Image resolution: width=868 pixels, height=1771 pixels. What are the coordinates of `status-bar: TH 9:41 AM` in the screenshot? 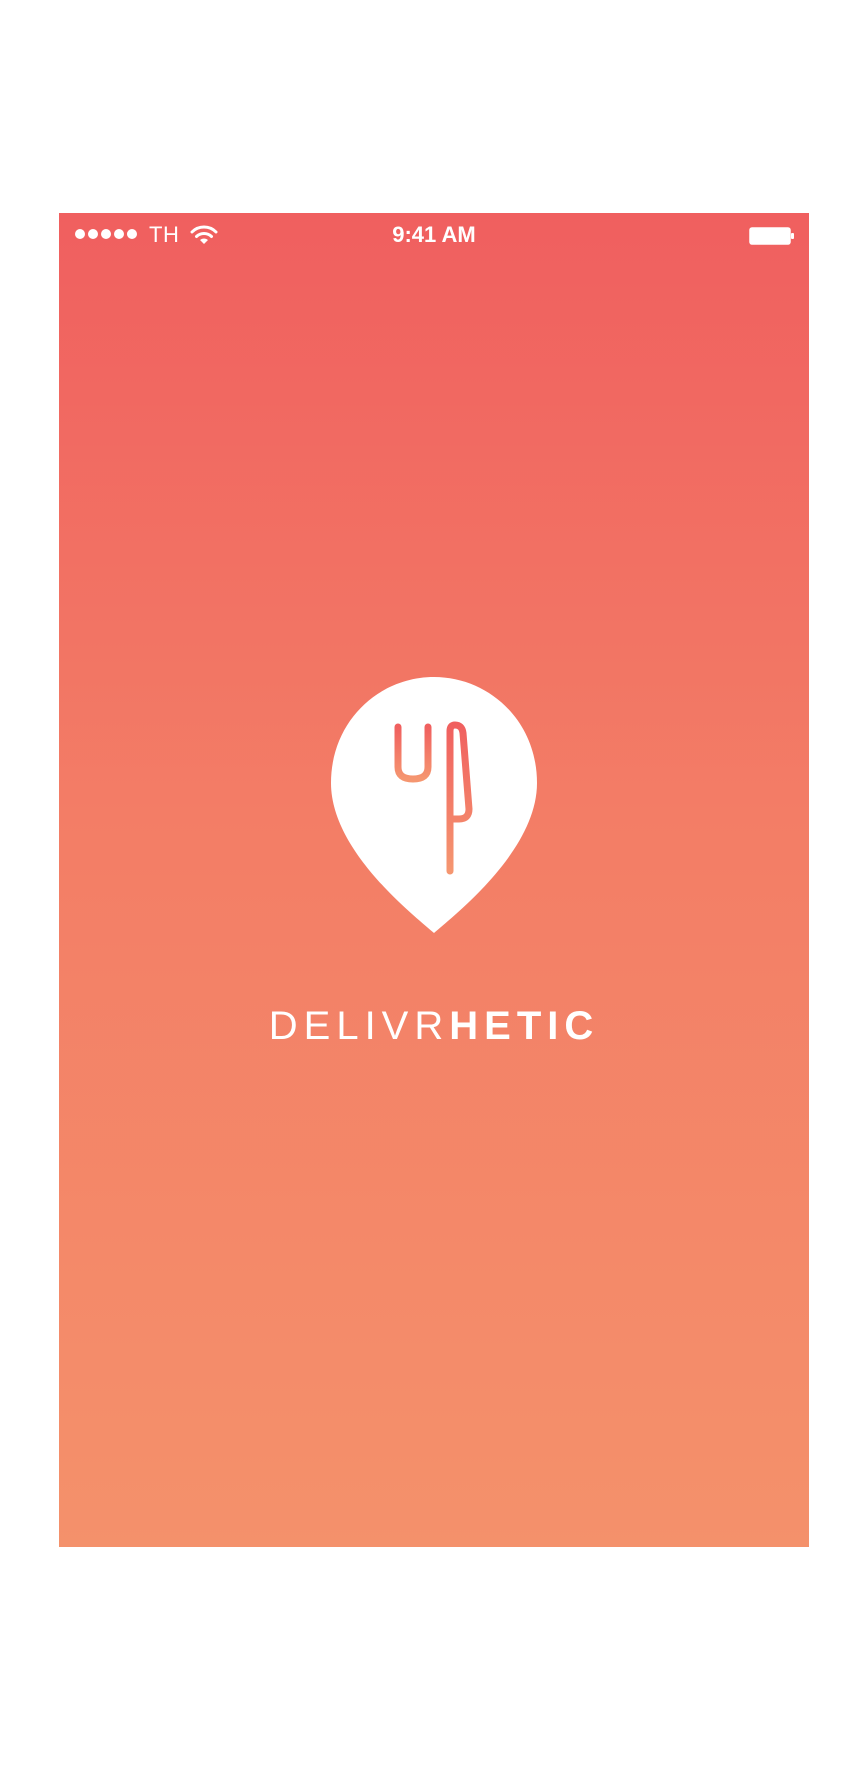 It's located at (434, 235).